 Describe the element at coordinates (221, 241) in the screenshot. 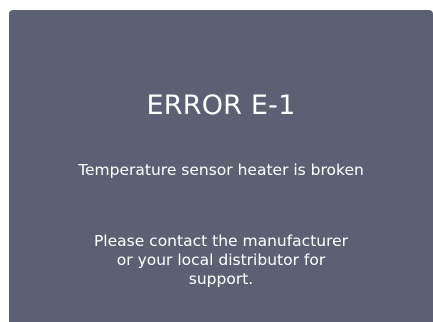

I see `support-line: Please contact the manufacturer` at that location.